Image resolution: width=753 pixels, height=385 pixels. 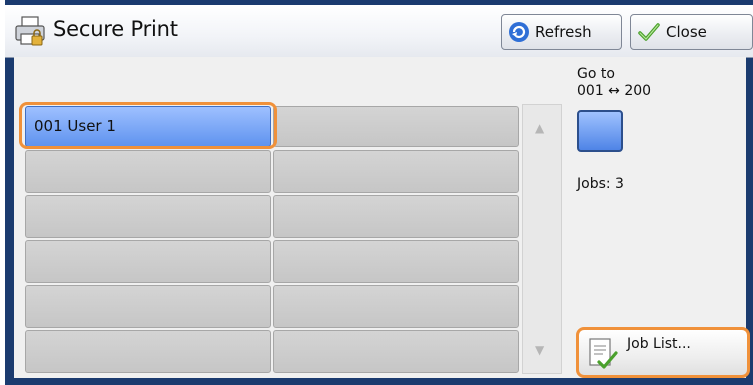 What do you see at coordinates (603, 353) in the screenshot?
I see `document-check-icon` at bounding box center [603, 353].